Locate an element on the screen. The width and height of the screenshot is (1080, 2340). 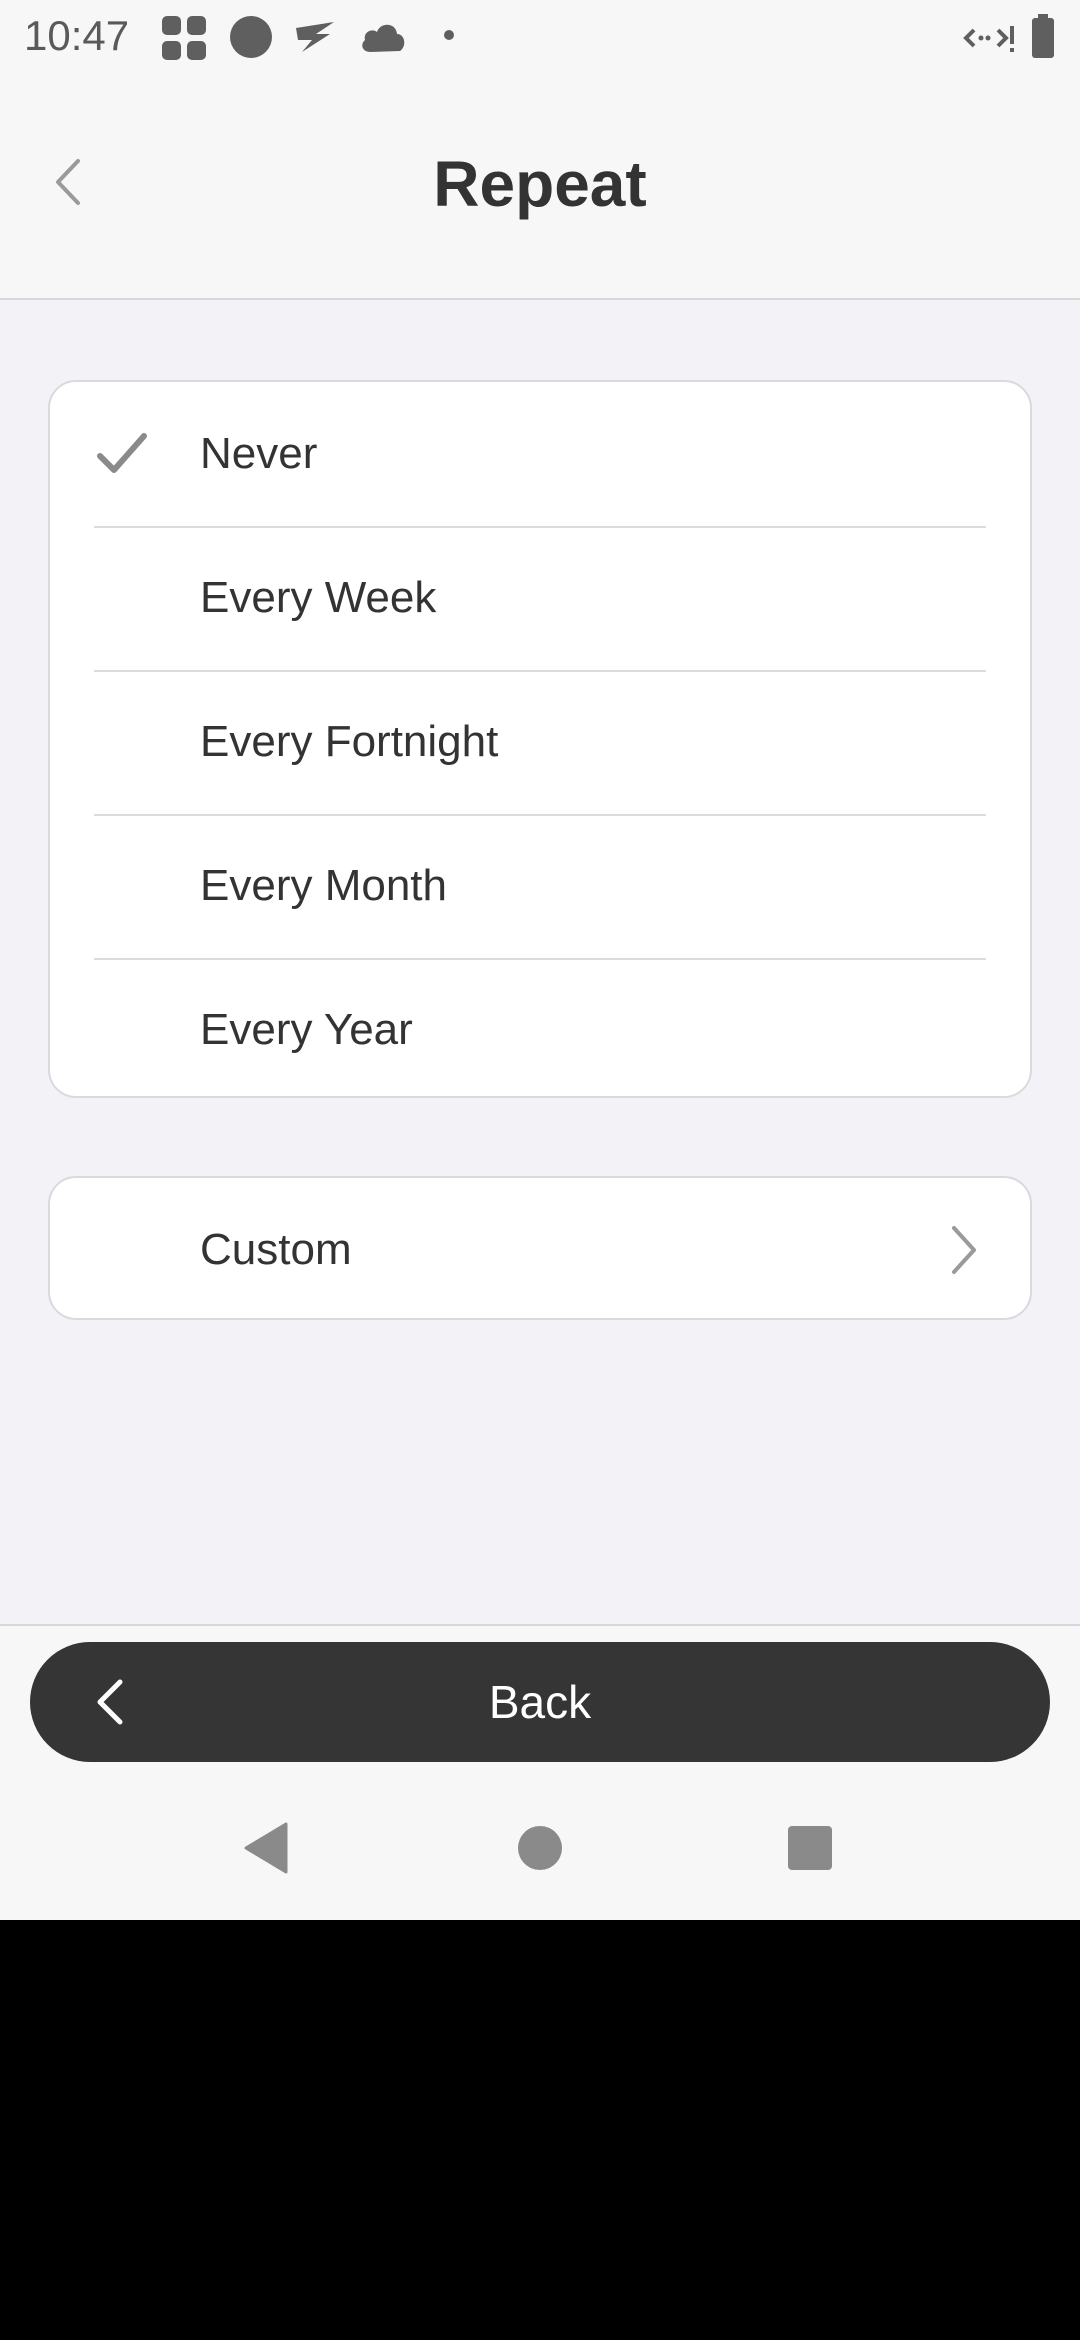
nav-back-icon is located at coordinates (266, 1848).